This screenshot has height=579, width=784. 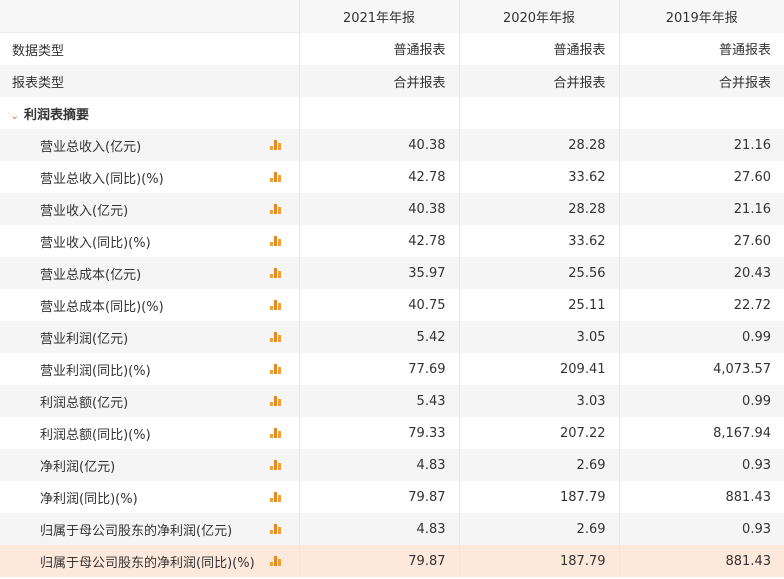 What do you see at coordinates (538, 16) in the screenshot?
I see `column-header-2020: 2020年年报` at bounding box center [538, 16].